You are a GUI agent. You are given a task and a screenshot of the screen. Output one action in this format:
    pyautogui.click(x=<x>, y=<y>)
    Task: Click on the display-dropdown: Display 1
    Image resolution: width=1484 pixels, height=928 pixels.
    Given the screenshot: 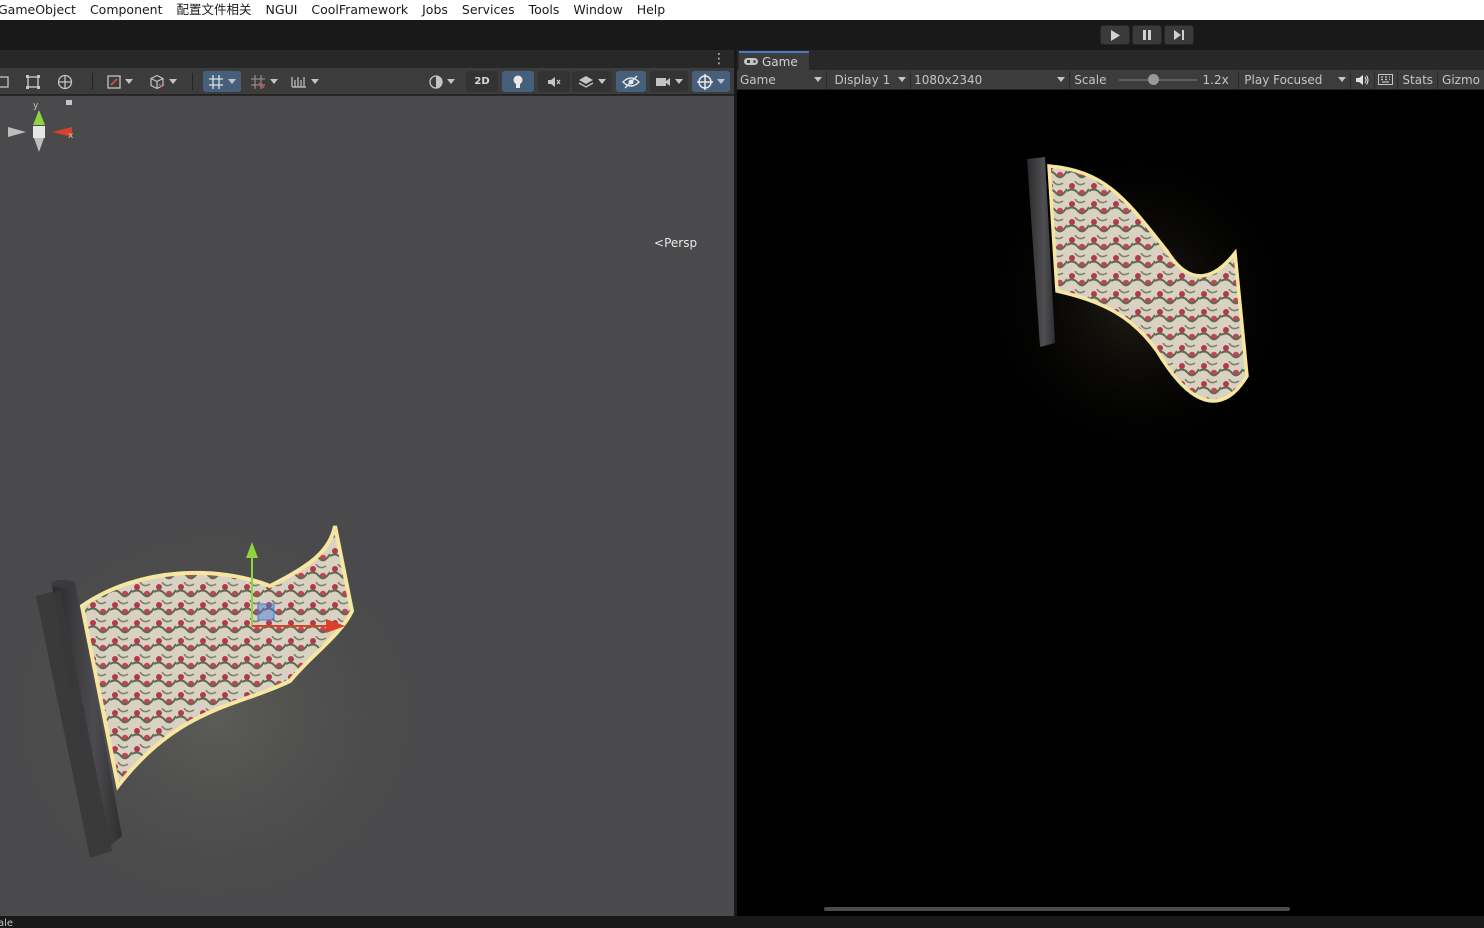 What is the action you would take?
    pyautogui.click(x=869, y=79)
    